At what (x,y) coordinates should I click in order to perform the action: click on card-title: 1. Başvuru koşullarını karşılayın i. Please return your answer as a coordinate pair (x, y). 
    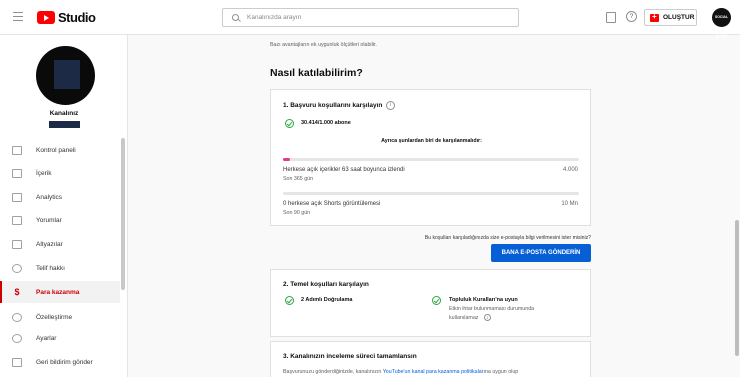
    Looking at the image, I should click on (339, 105).